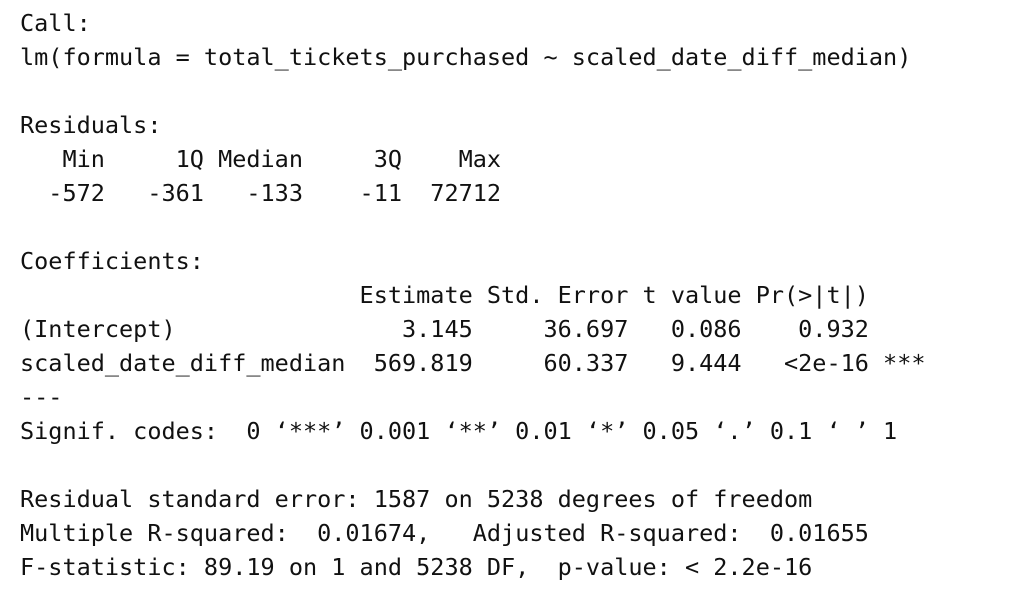 Image resolution: width=1034 pixels, height=614 pixels. What do you see at coordinates (473, 329) in the screenshot?
I see `coefficient-row-intercept: (Intercept) 3.145 36.697 0.086 0.932` at bounding box center [473, 329].